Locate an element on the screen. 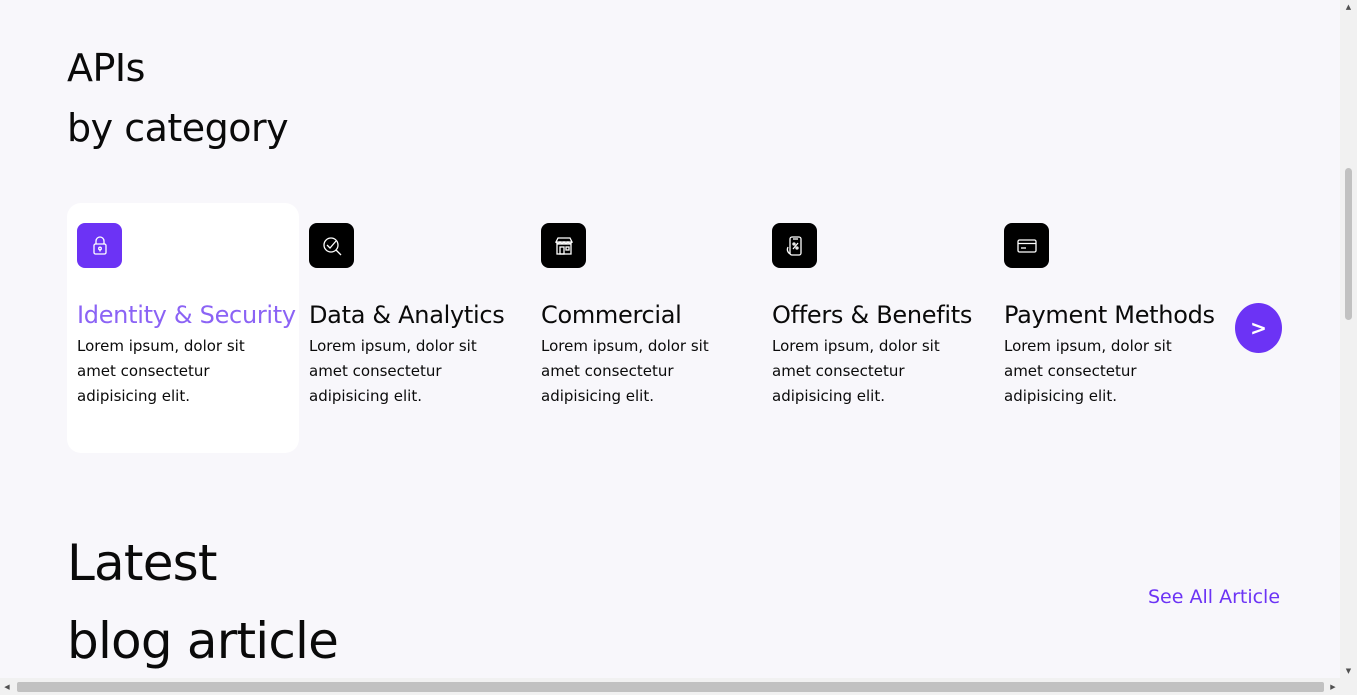  blog-title-line1: Latest is located at coordinates (142, 563).